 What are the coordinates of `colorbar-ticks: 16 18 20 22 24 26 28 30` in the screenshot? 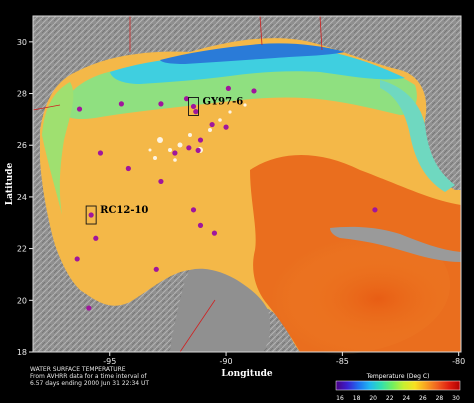 It's located at (398, 398).